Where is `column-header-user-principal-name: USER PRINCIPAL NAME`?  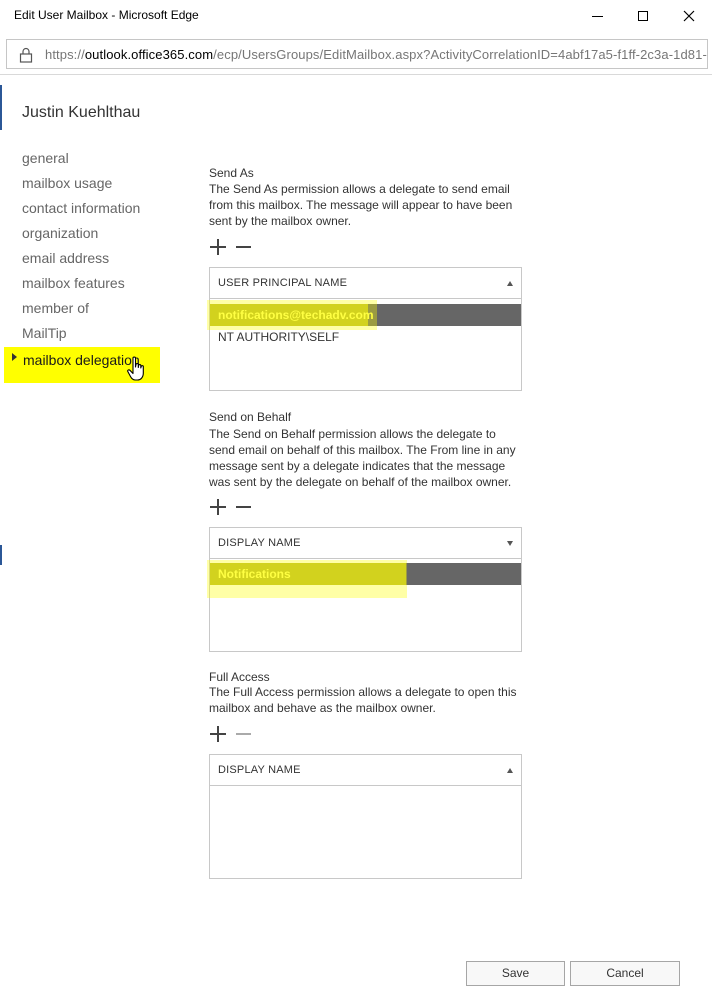
column-header-user-principal-name: USER PRINCIPAL NAME is located at coordinates (365, 283).